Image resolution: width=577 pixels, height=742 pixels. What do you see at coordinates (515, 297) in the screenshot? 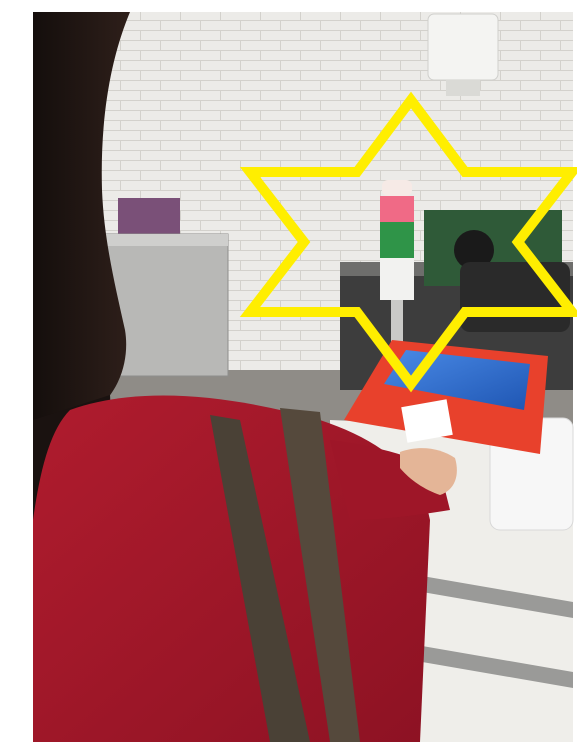
I see `receipt-printer` at bounding box center [515, 297].